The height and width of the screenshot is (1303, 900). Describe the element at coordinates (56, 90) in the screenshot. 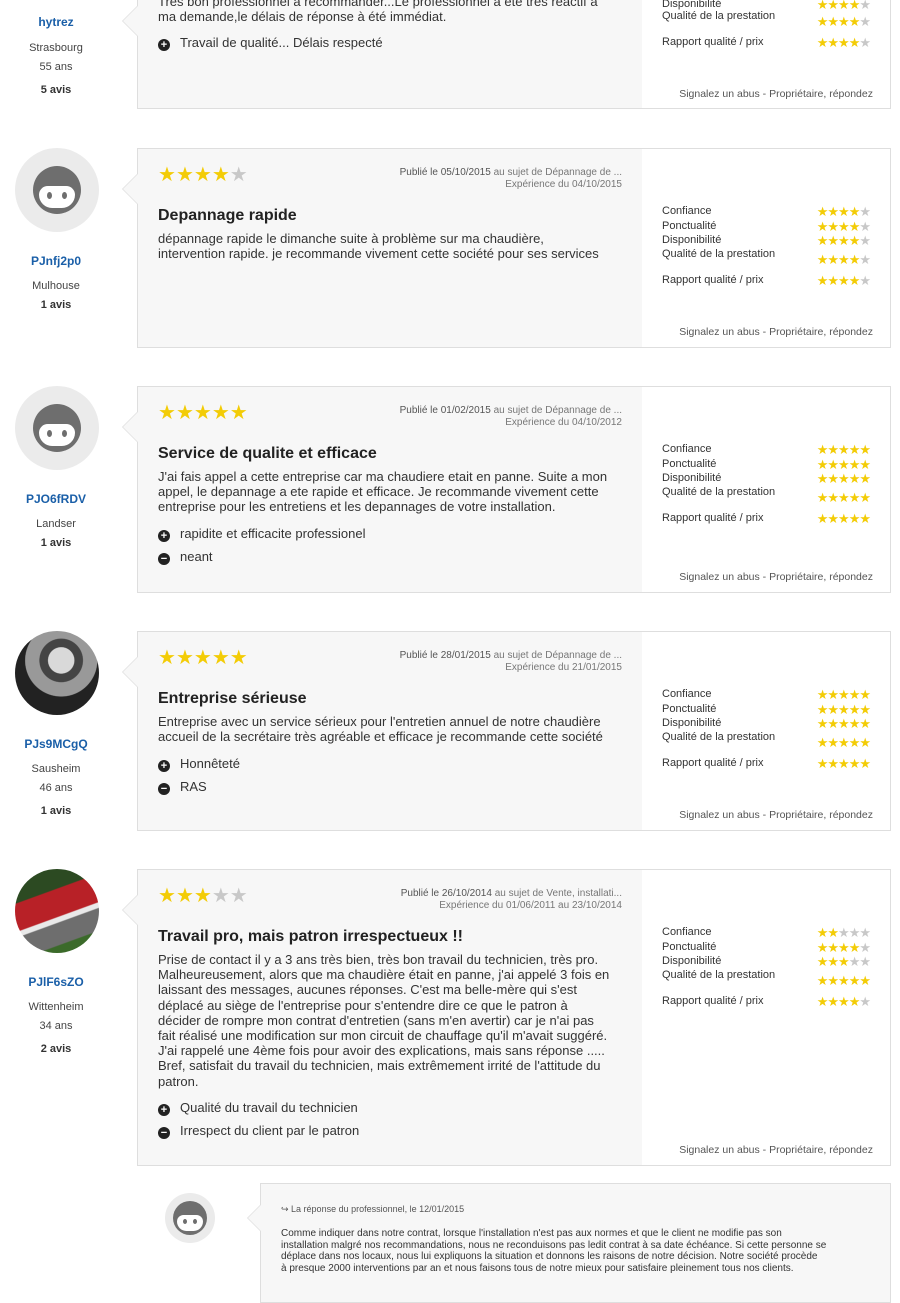

I see `reviewer-review-count: 5 avis` at that location.